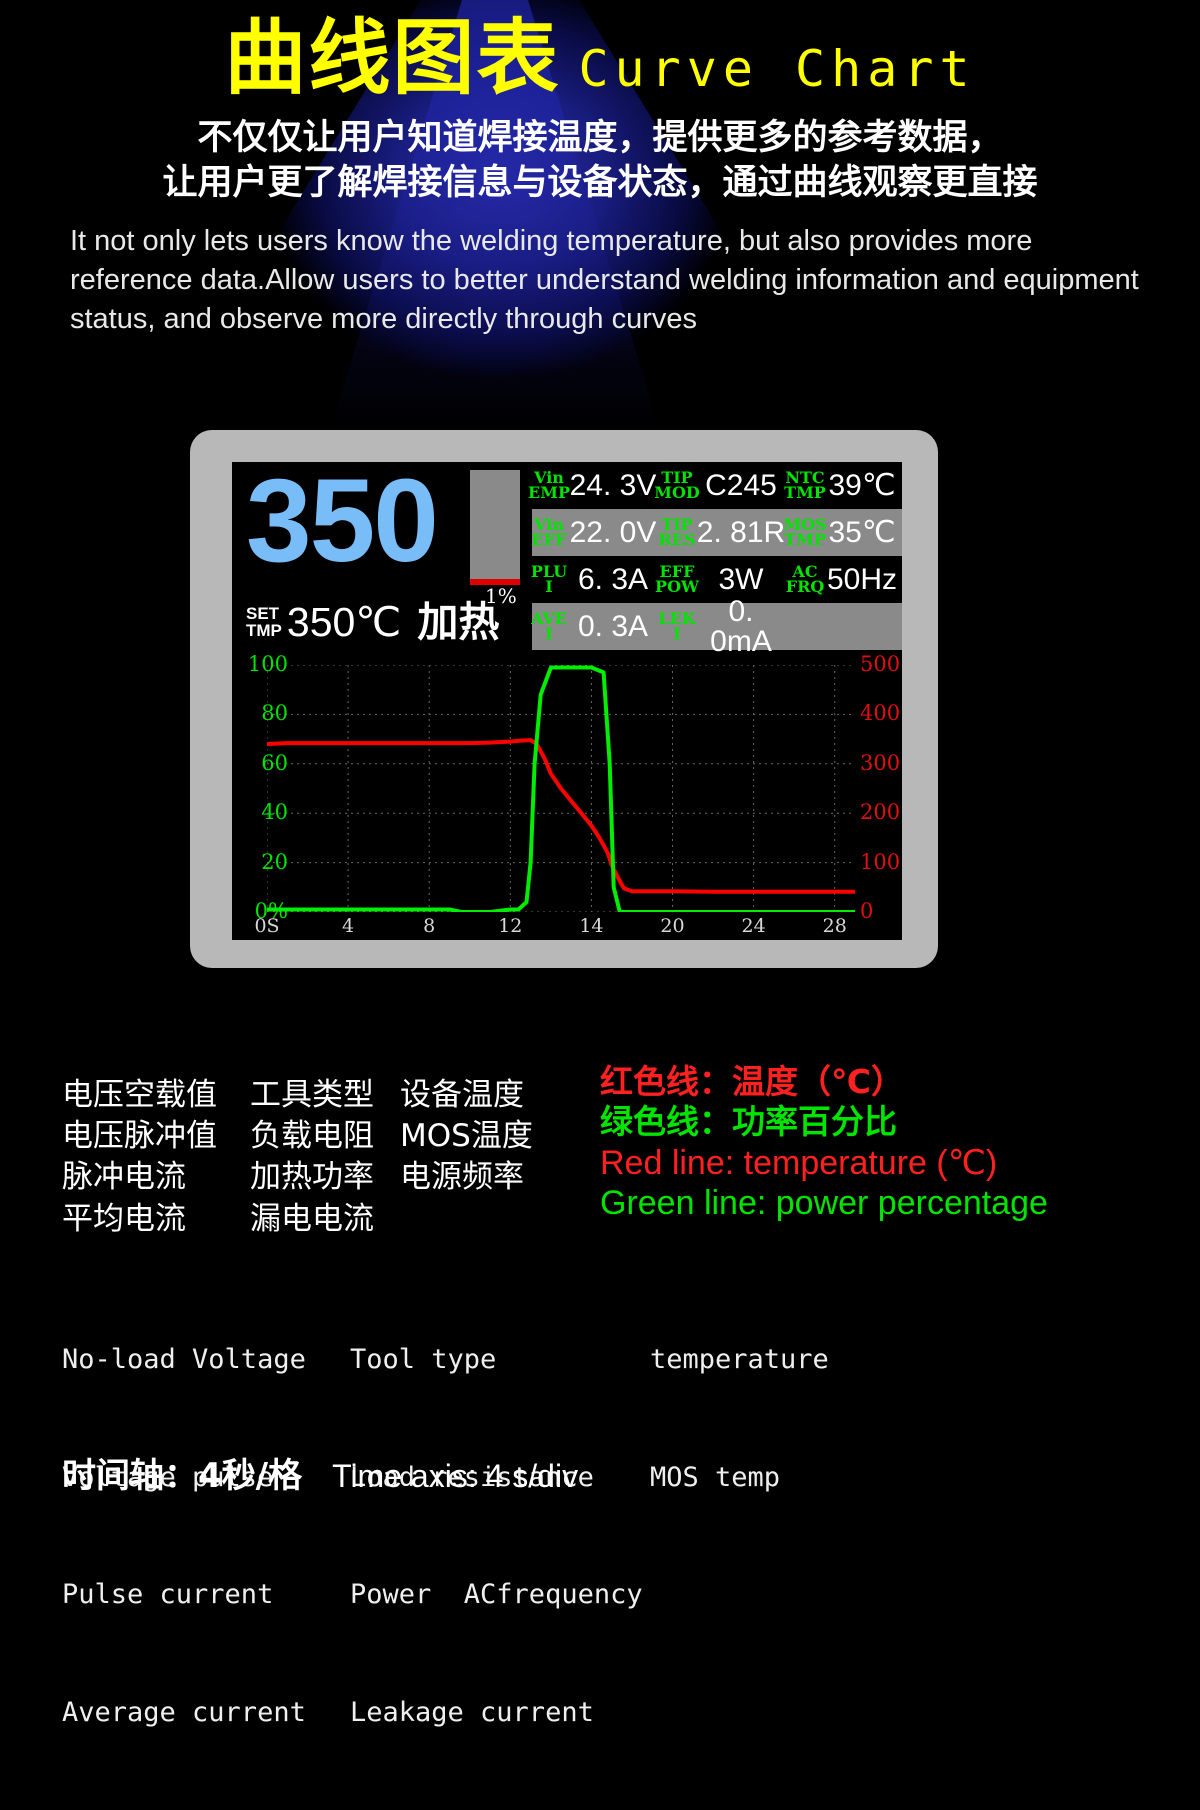  What do you see at coordinates (600, 138) in the screenshot?
I see `subtitle-cn-line1: 不仅仅让用户知道焊接温度，提供更多的参考数据，` at bounding box center [600, 138].